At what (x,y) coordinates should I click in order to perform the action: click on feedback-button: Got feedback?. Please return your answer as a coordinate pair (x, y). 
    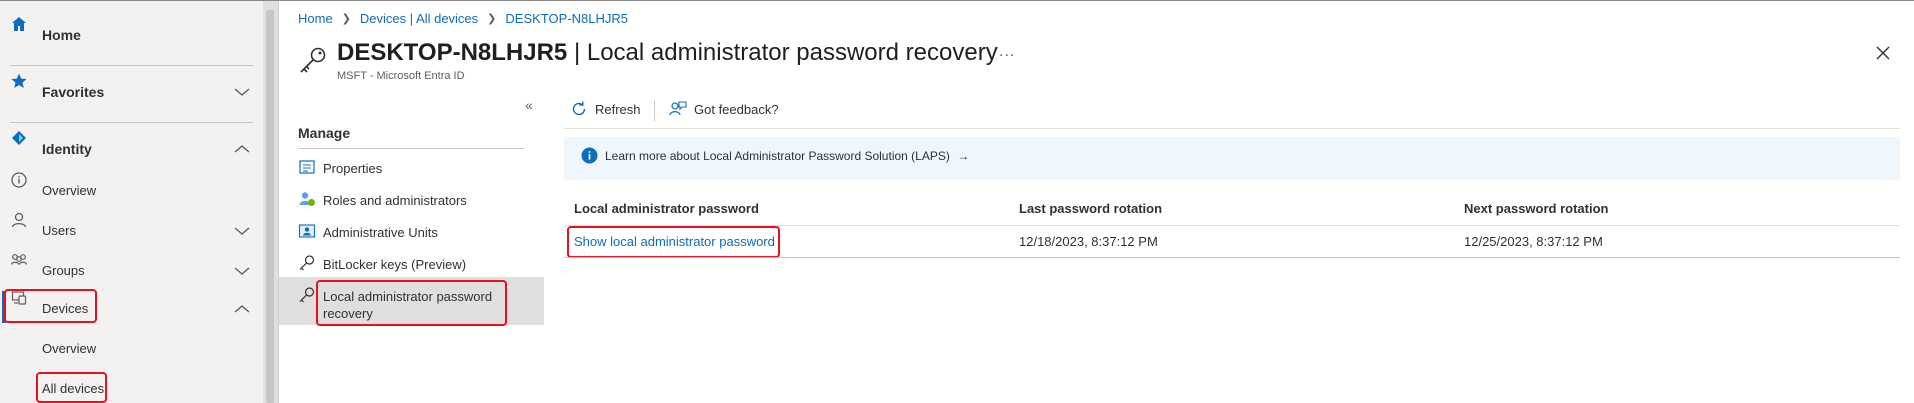
    Looking at the image, I should click on (724, 109).